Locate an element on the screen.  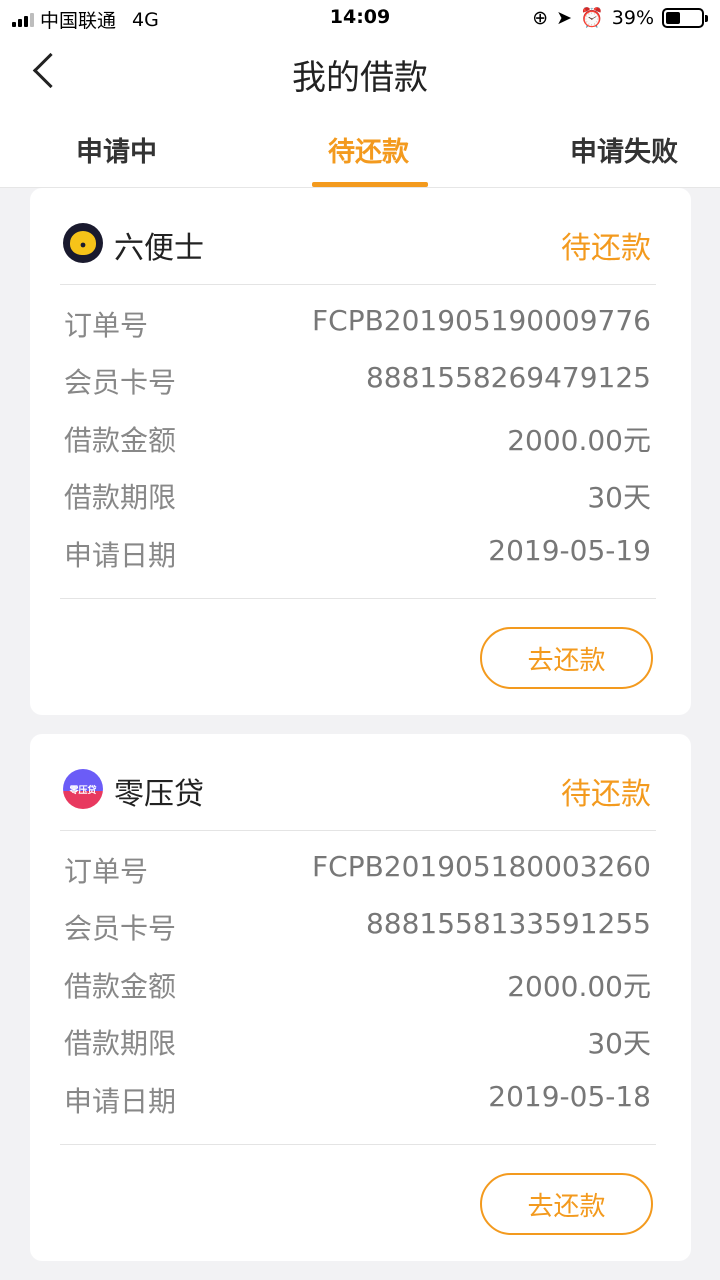
member-card-row: 会员卡号 8881558133591255 is located at coordinates (357, 927).